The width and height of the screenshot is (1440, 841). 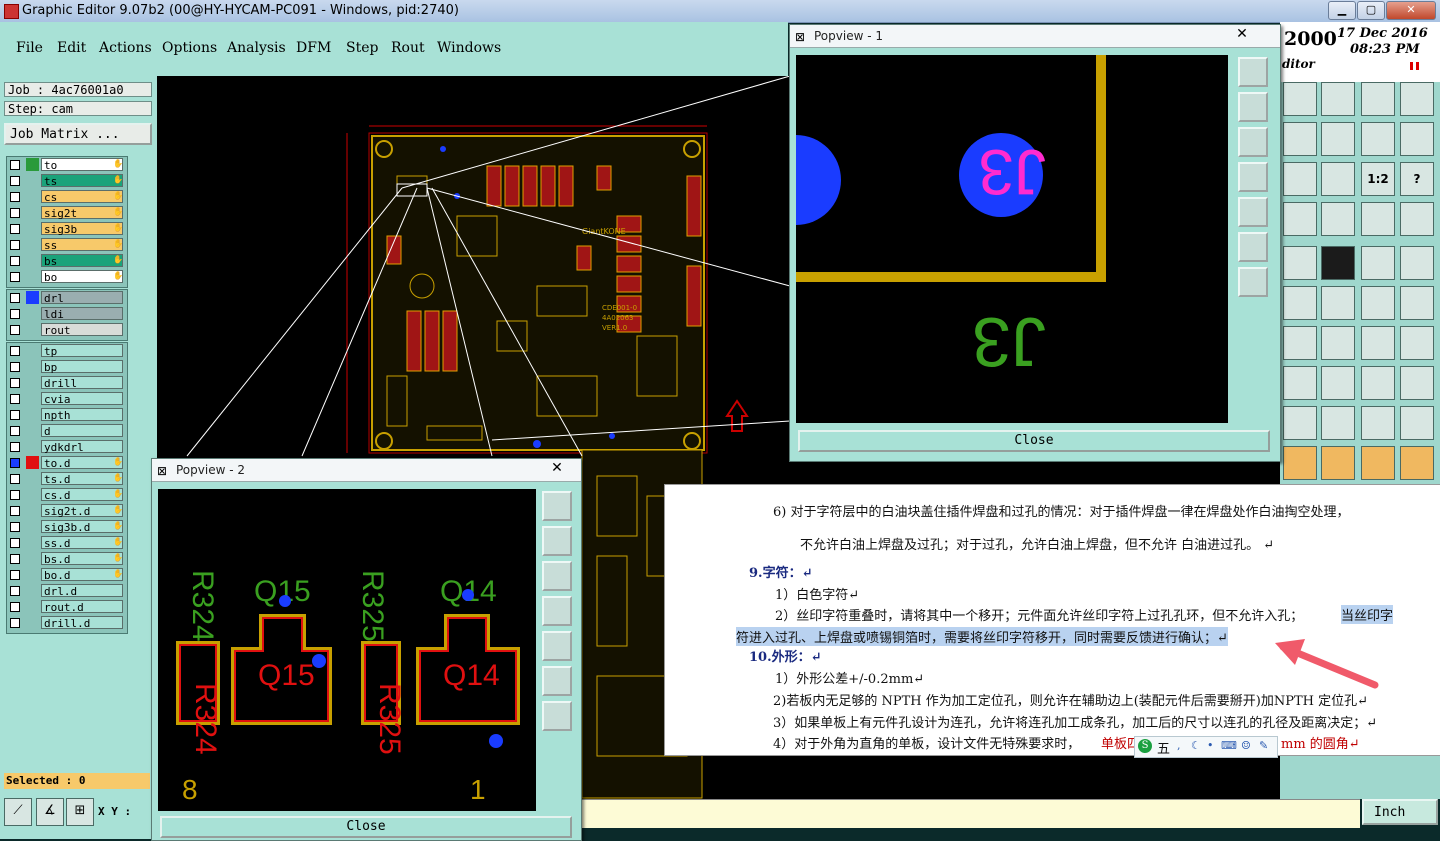 What do you see at coordinates (1417, 343) in the screenshot?
I see `mirror-icon` at bounding box center [1417, 343].